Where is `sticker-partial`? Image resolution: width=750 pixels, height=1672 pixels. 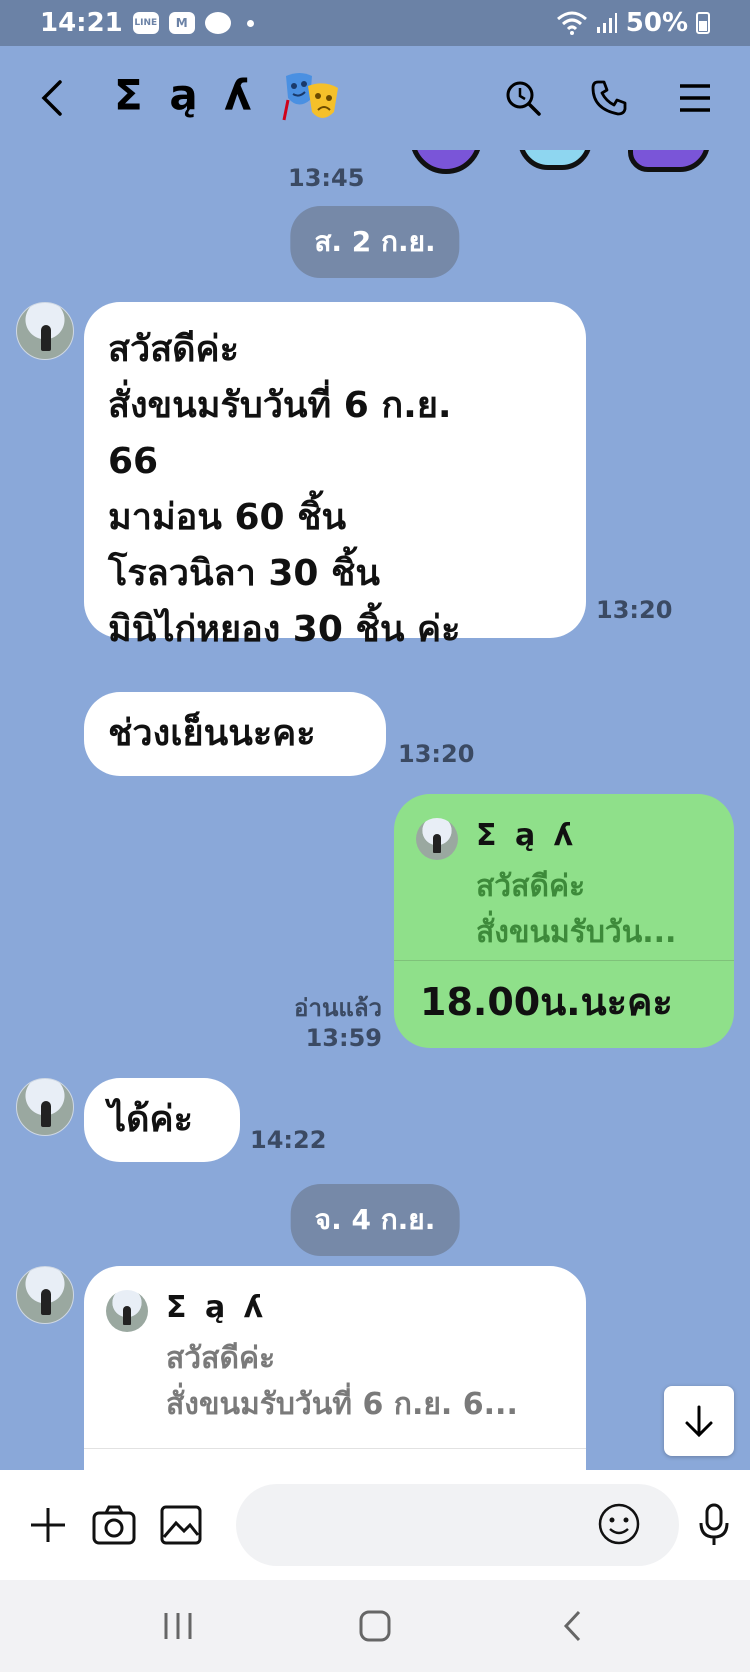 sticker-partial is located at coordinates (560, 162).